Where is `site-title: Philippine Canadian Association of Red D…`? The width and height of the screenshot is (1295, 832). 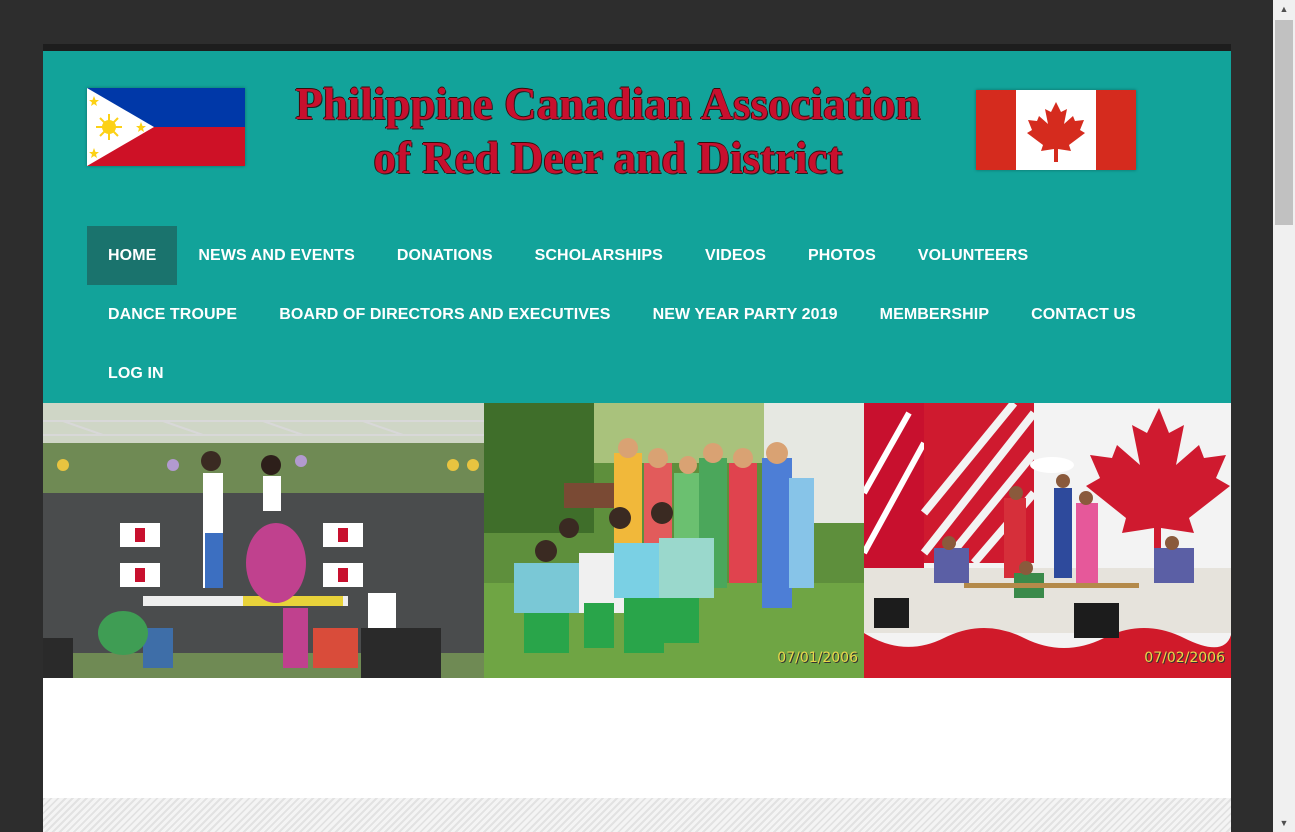
site-title: Philippine Canadian Association of Red D… is located at coordinates (608, 131).